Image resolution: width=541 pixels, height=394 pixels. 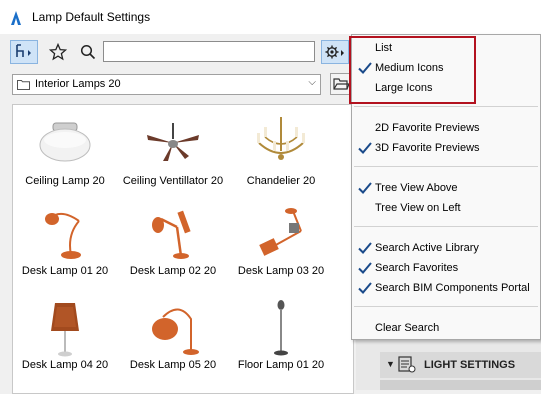 I want to click on ceiling-lamp-icon, so click(x=65, y=142).